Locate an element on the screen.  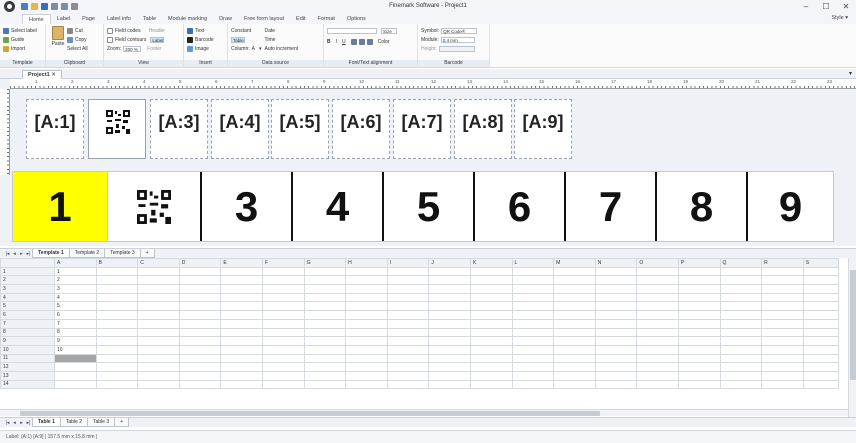
tab-module-marking: Module marking is located at coordinates (187, 19).